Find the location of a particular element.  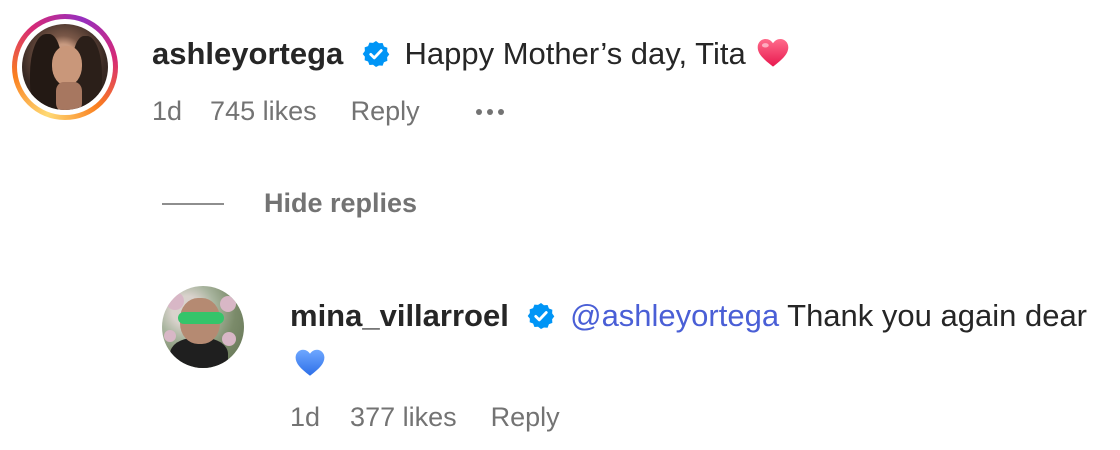

reply-timestamp: 1d is located at coordinates (305, 417).